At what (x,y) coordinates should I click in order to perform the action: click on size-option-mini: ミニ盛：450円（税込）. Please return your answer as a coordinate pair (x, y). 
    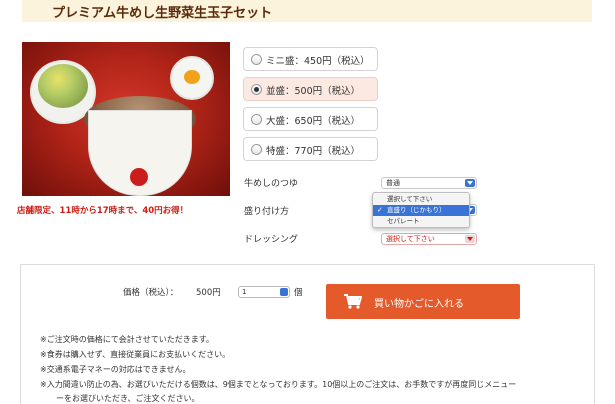
    Looking at the image, I should click on (310, 59).